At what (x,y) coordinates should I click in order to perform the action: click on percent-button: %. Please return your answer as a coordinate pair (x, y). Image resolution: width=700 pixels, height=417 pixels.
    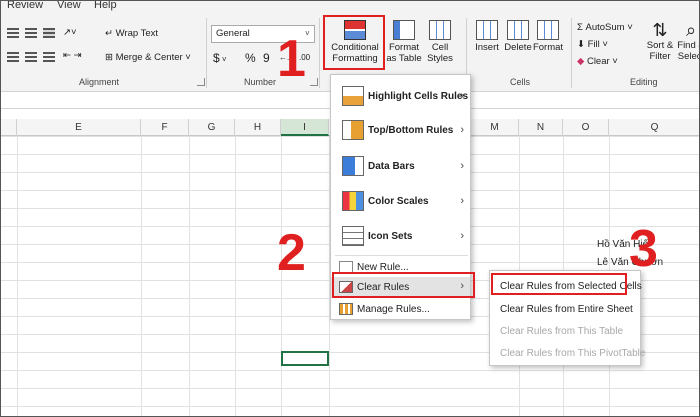
    Looking at the image, I should click on (250, 58).